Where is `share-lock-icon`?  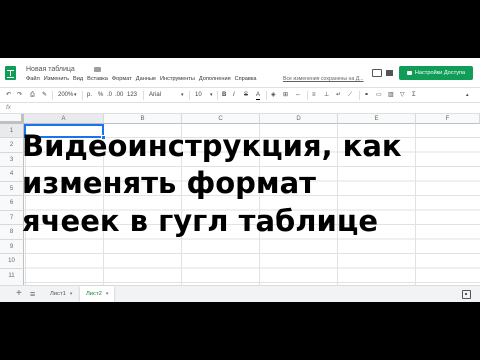
share-lock-icon is located at coordinates (409, 73).